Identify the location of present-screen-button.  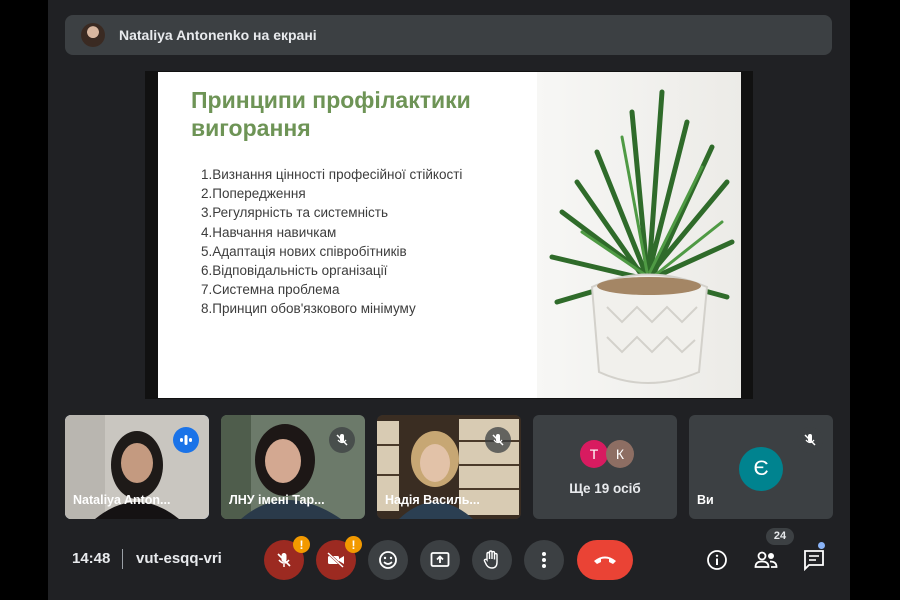
(440, 560).